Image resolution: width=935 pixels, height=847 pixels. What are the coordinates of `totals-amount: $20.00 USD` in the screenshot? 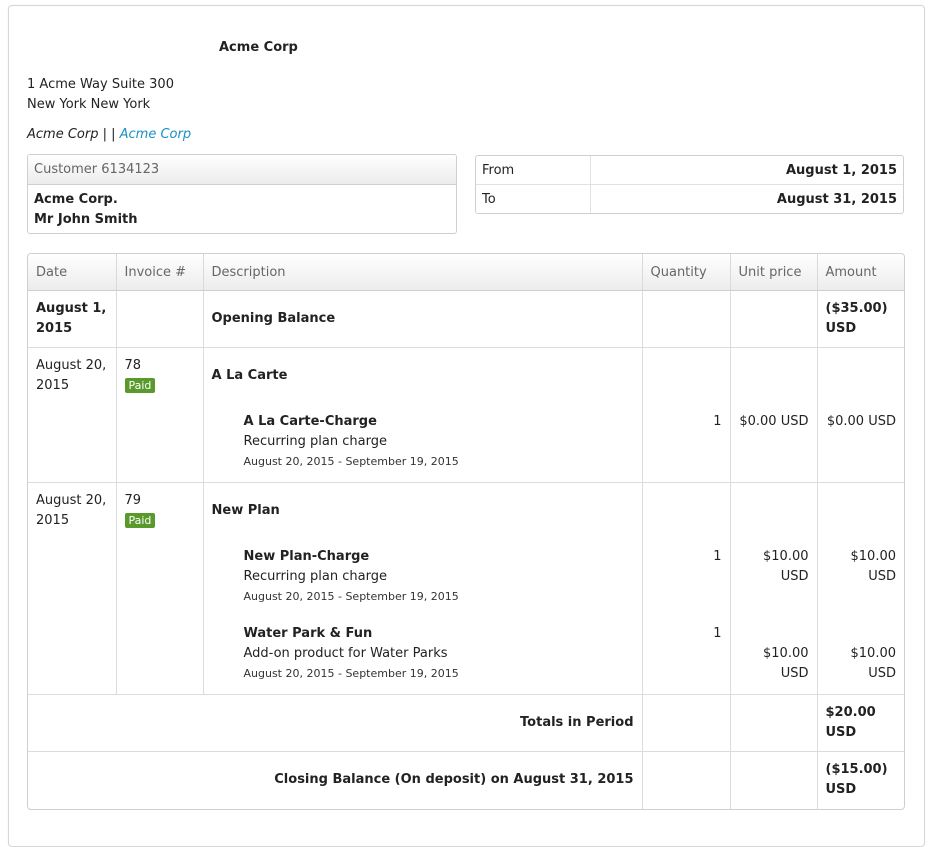 It's located at (860, 723).